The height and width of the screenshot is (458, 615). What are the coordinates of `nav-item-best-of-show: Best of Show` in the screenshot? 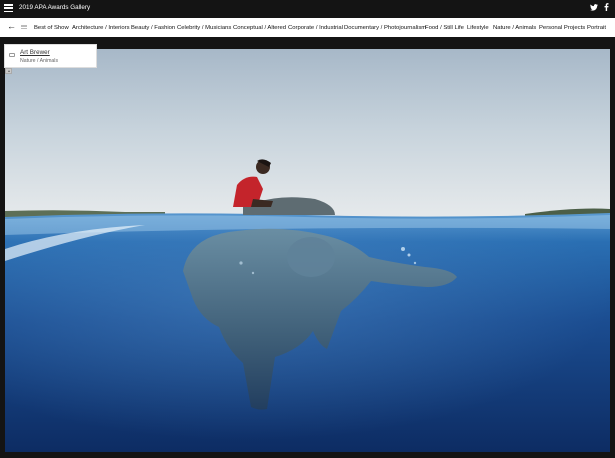 It's located at (51, 28).